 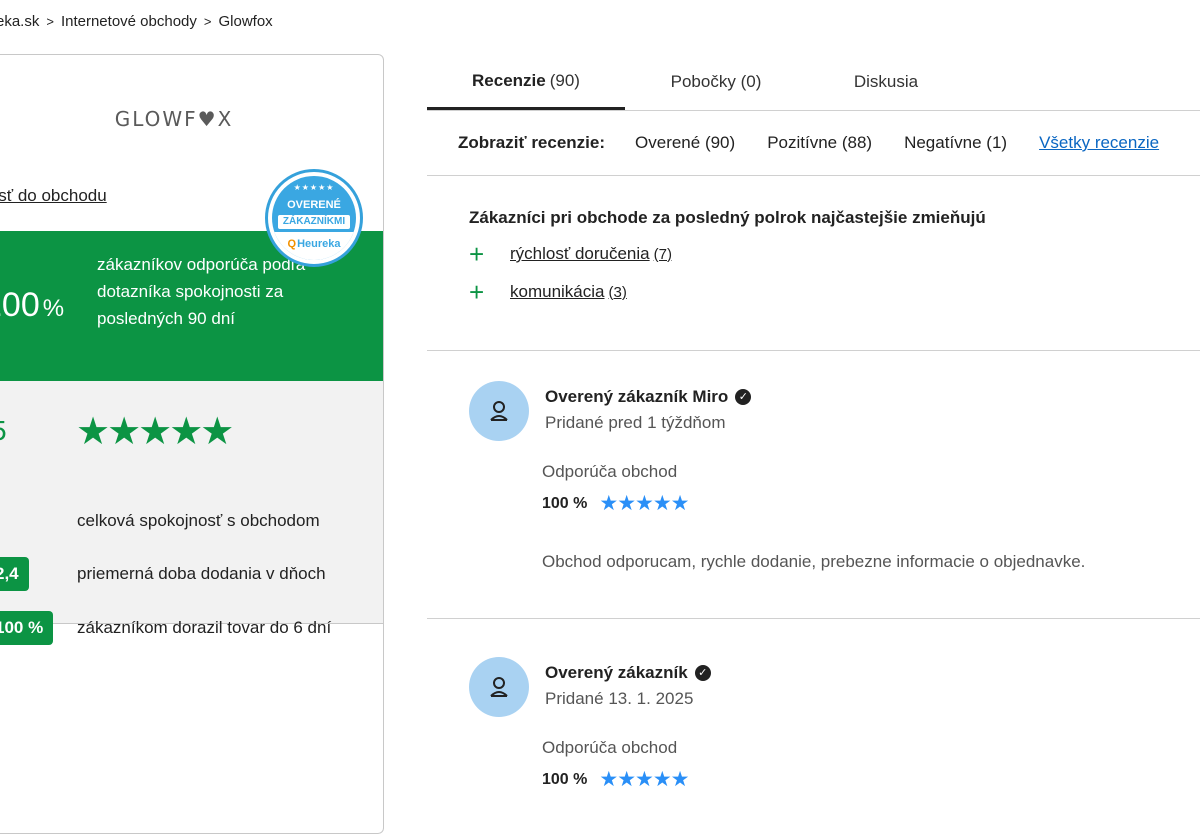 I want to click on heureka-logo-icon: Q, so click(x=292, y=244).